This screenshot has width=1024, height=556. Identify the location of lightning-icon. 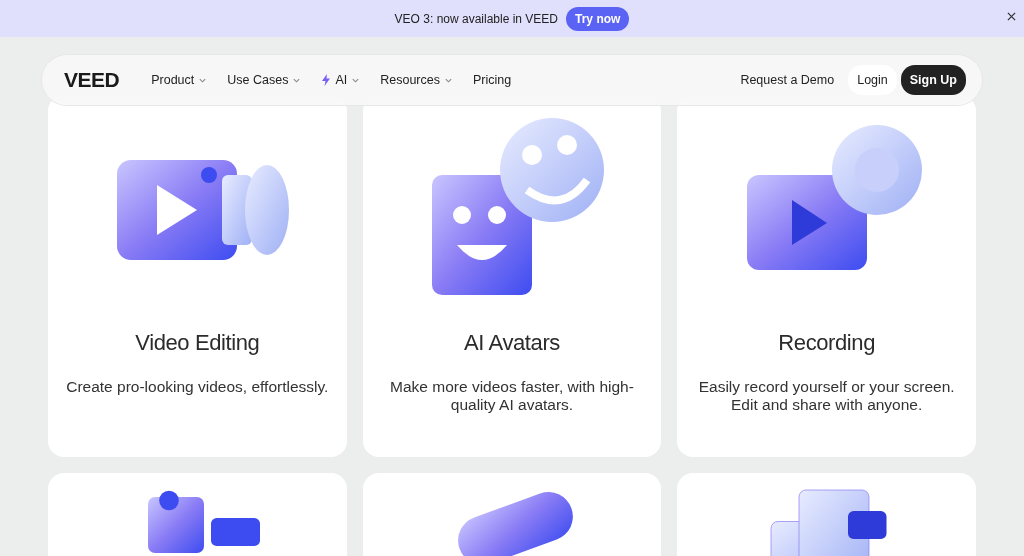
(326, 80).